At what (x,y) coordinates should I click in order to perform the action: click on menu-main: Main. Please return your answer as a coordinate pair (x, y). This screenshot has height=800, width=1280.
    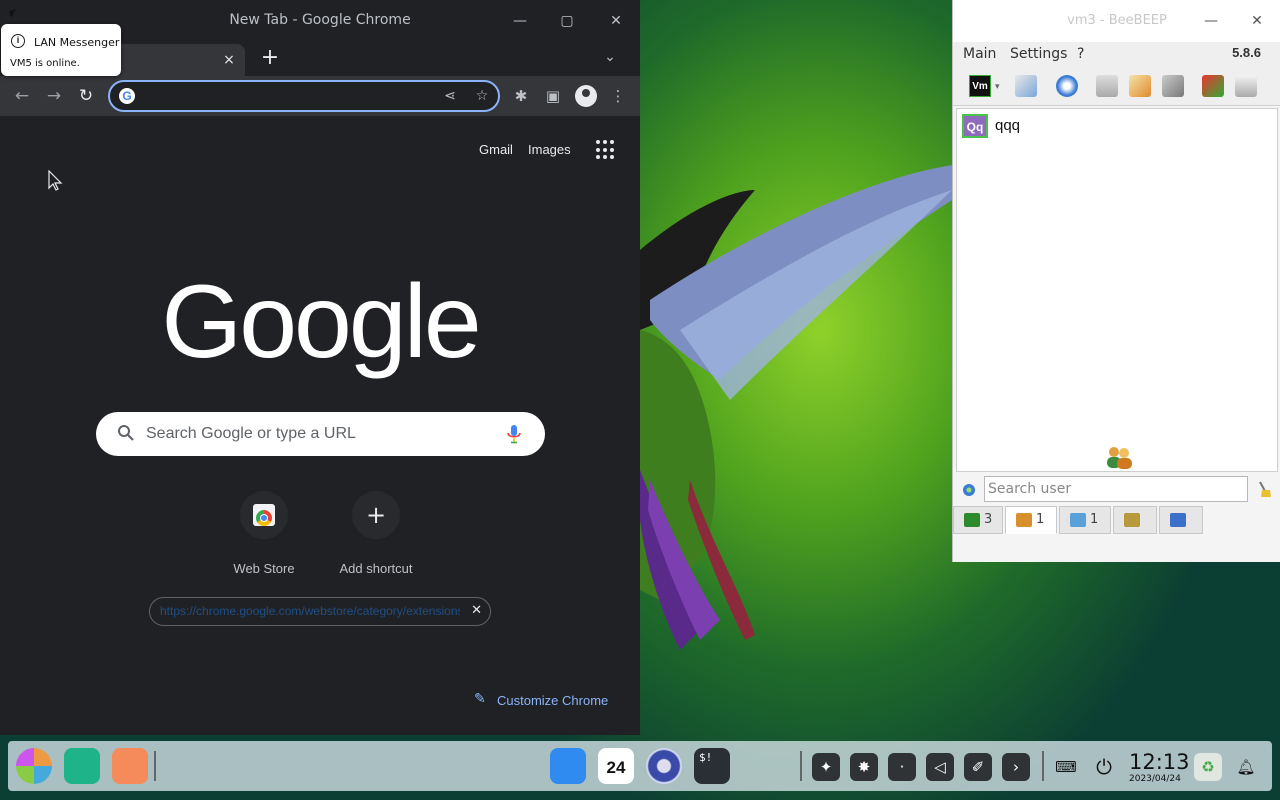
    Looking at the image, I should click on (979, 54).